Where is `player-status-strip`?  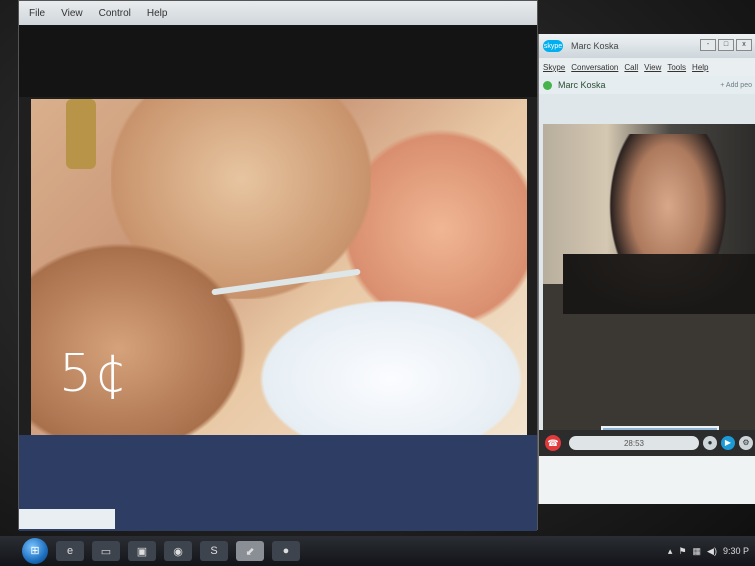 player-status-strip is located at coordinates (67, 519).